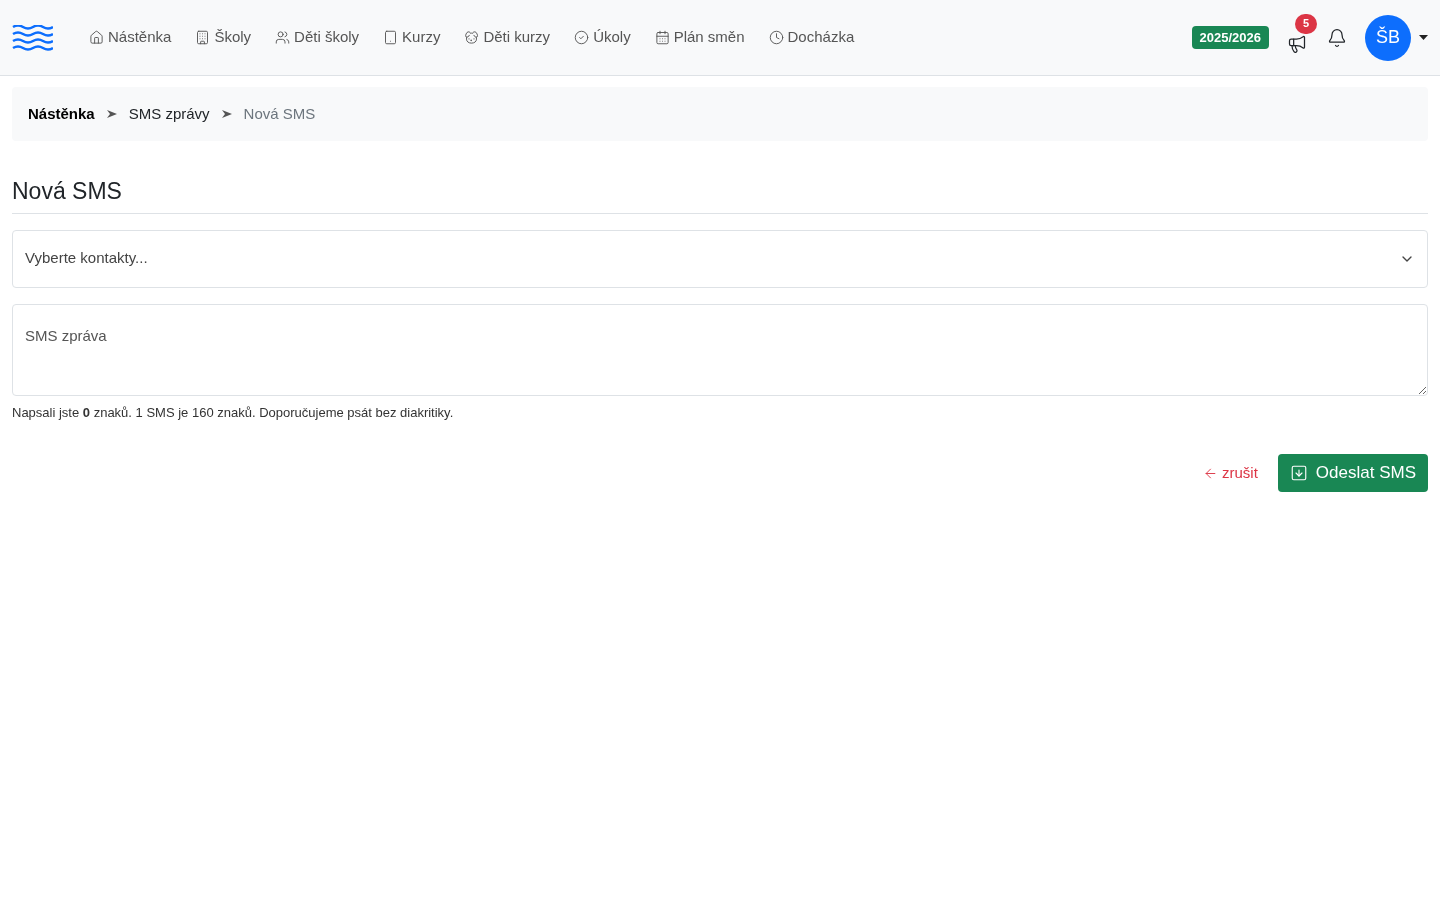 This screenshot has width=1440, height=900. Describe the element at coordinates (811, 37) in the screenshot. I see `nav-link: Docházka` at that location.